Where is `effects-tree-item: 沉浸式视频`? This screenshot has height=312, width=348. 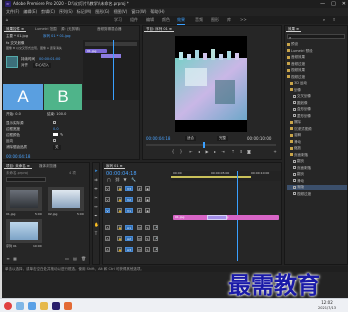 effects-tree-item: 沉浸式视频 is located at coordinates (317, 129).